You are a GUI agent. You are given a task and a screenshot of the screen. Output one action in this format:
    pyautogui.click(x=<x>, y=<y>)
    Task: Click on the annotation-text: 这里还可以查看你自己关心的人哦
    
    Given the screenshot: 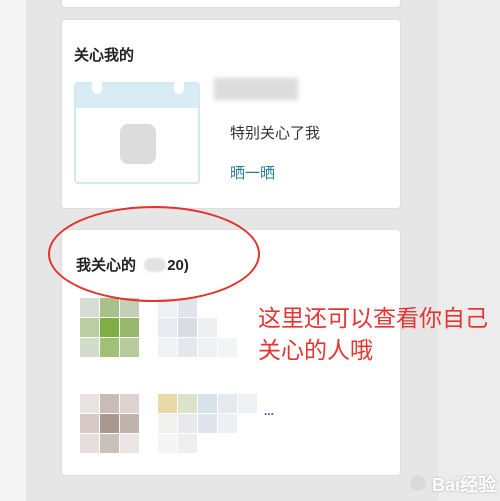 What is the action you would take?
    pyautogui.click(x=373, y=334)
    